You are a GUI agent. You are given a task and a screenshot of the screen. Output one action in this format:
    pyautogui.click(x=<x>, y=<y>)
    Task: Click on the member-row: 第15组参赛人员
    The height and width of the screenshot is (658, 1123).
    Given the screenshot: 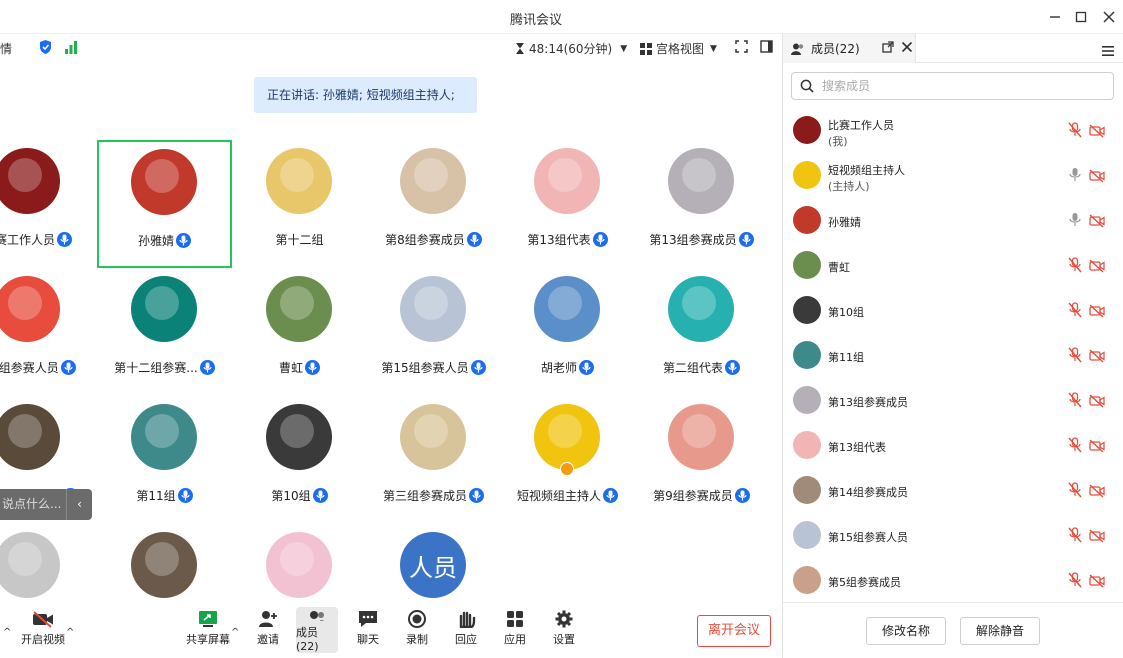 What is the action you would take?
    pyautogui.click(x=953, y=536)
    